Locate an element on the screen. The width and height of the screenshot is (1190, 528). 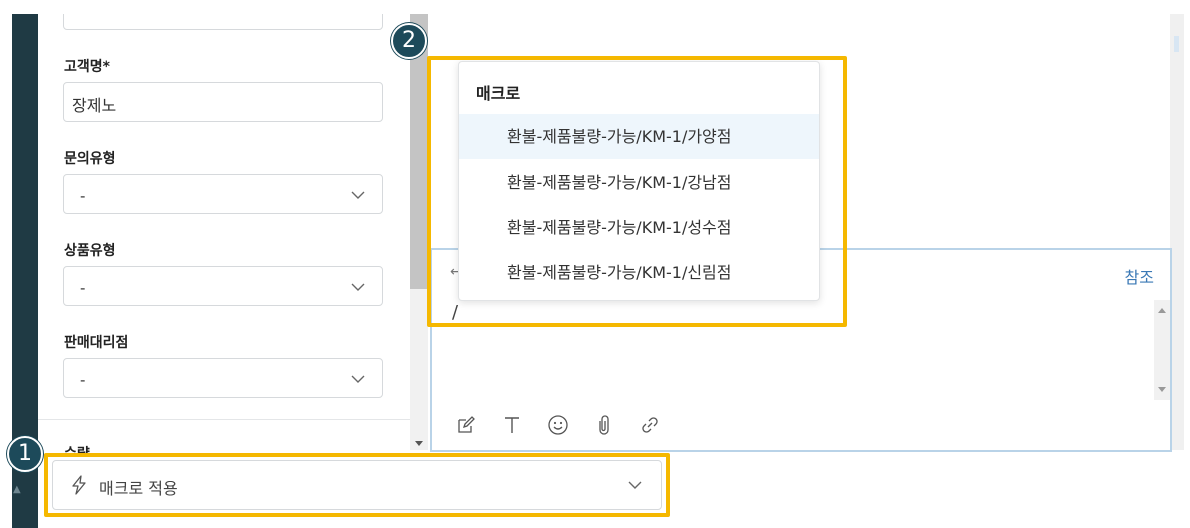
form-scrollbar is located at coordinates (419, 232).